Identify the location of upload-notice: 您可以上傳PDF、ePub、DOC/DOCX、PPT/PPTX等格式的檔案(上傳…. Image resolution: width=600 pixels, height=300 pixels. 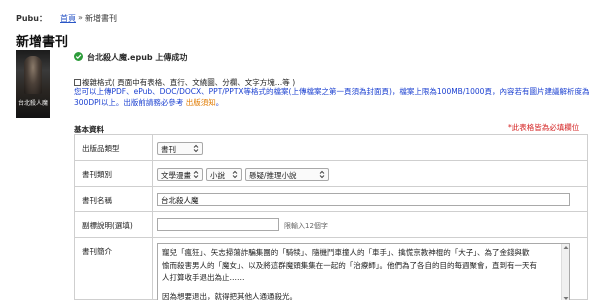
(334, 97).